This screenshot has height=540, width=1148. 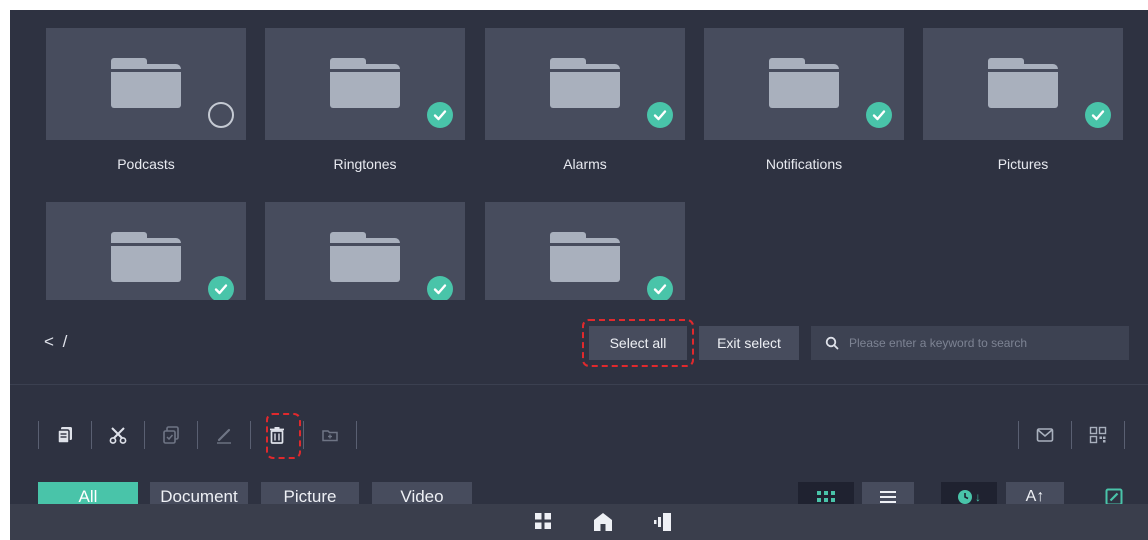 I want to click on apps-icon, so click(x=543, y=521).